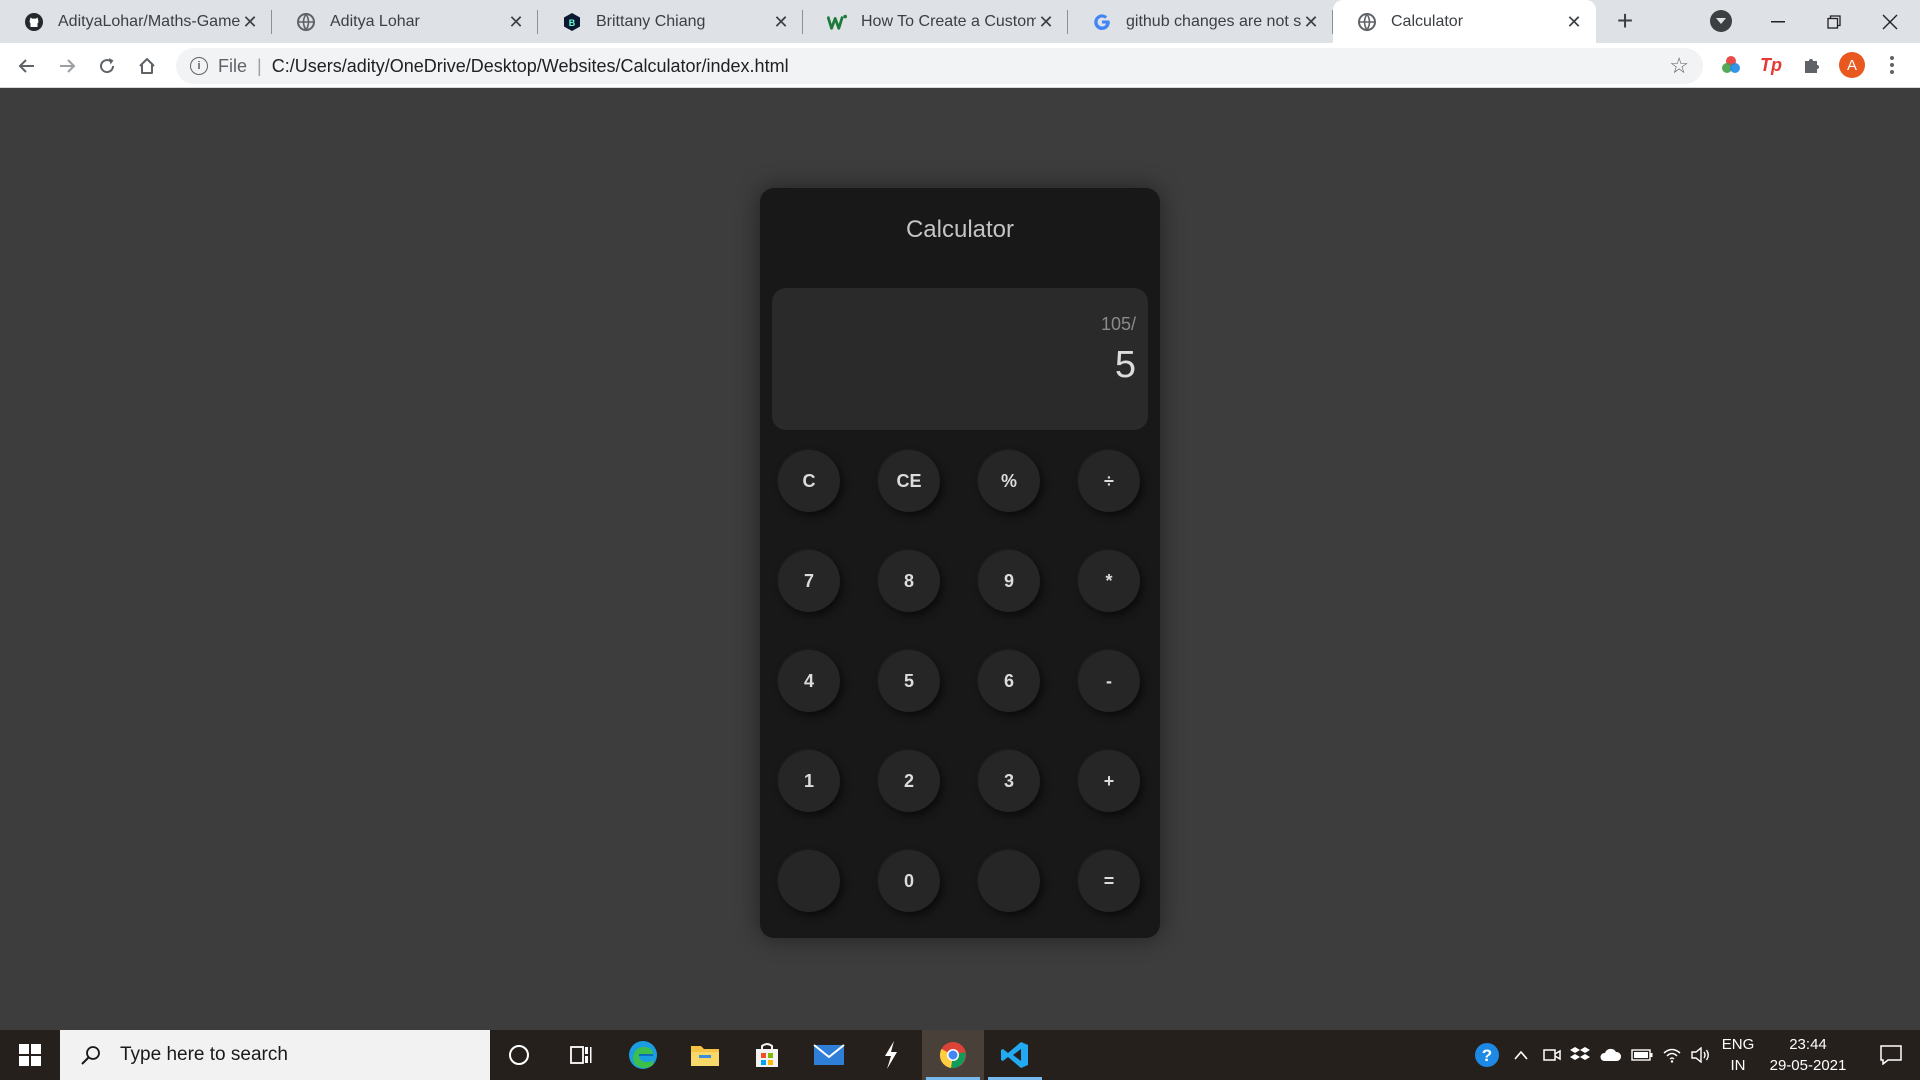  What do you see at coordinates (67, 66) in the screenshot?
I see `forward-button` at bounding box center [67, 66].